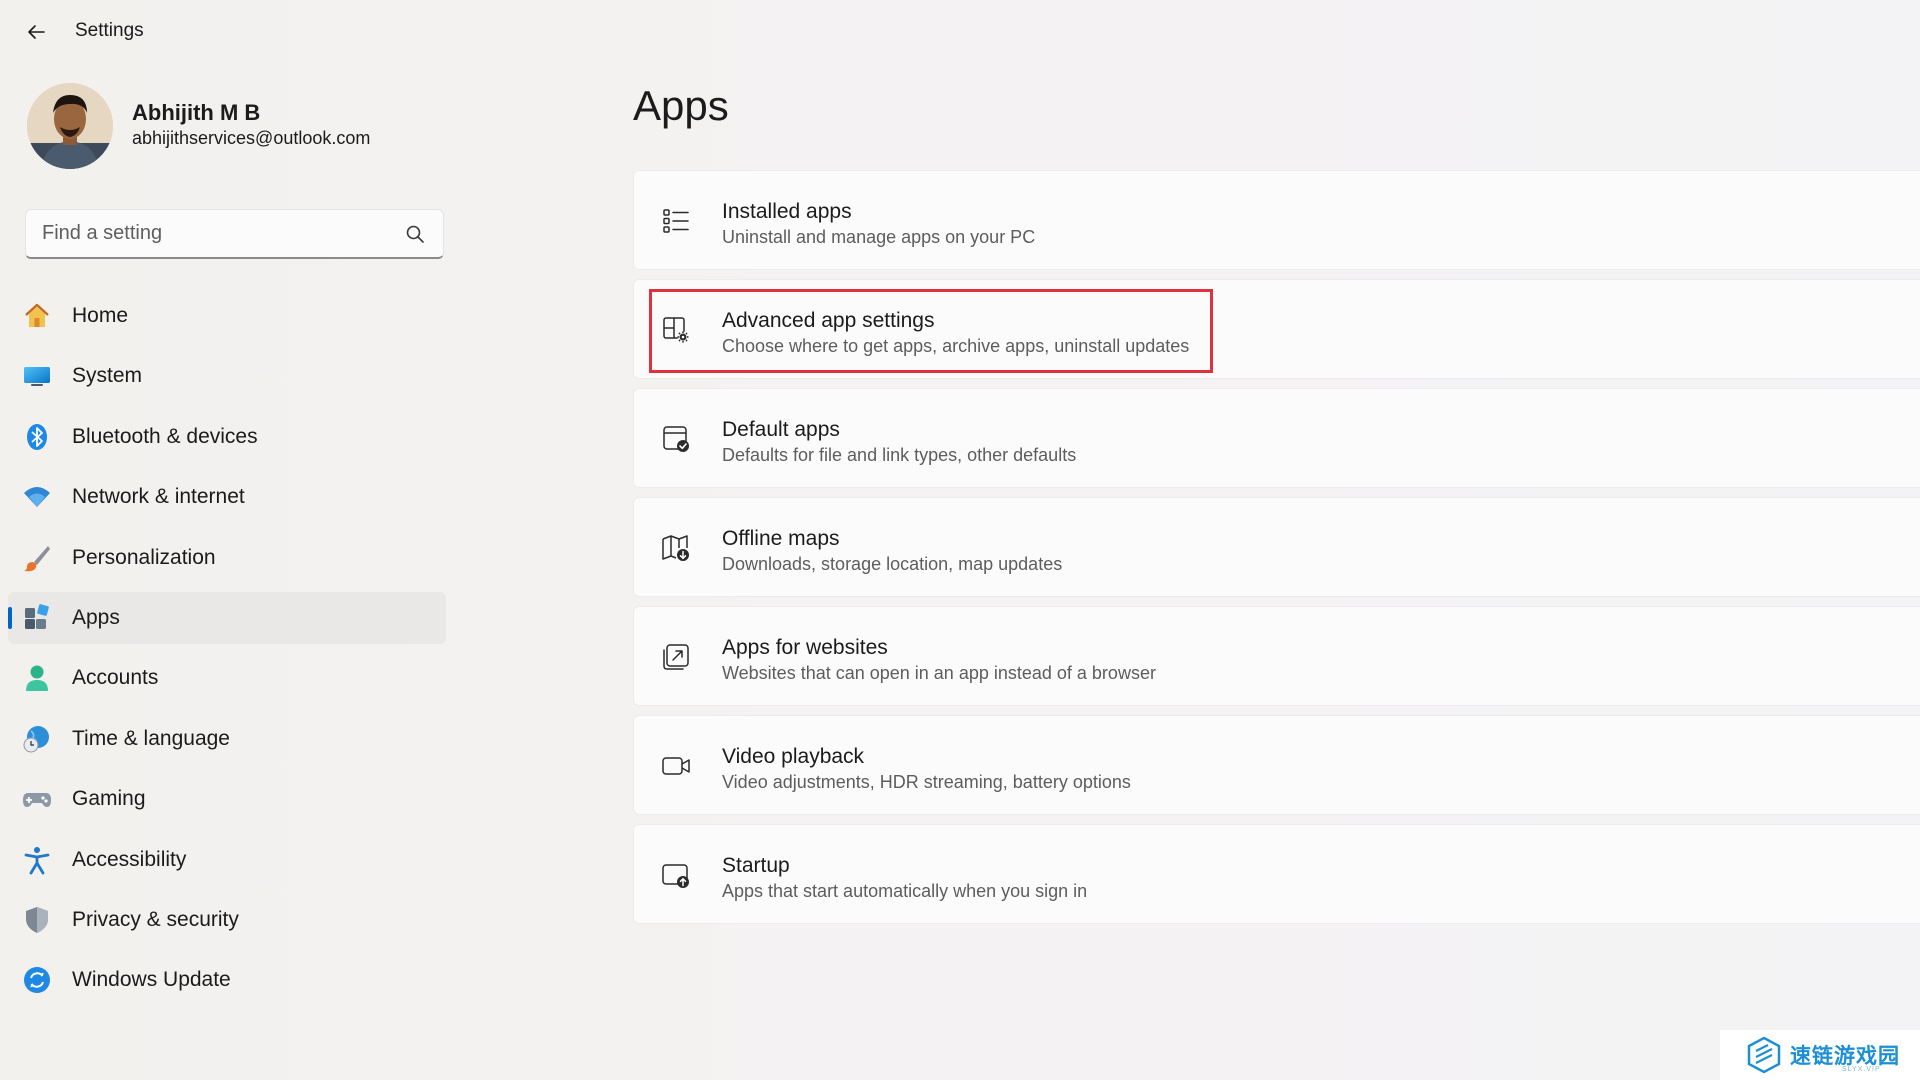 This screenshot has width=1920, height=1080. What do you see at coordinates (37, 618) in the screenshot?
I see `apps-icon` at bounding box center [37, 618].